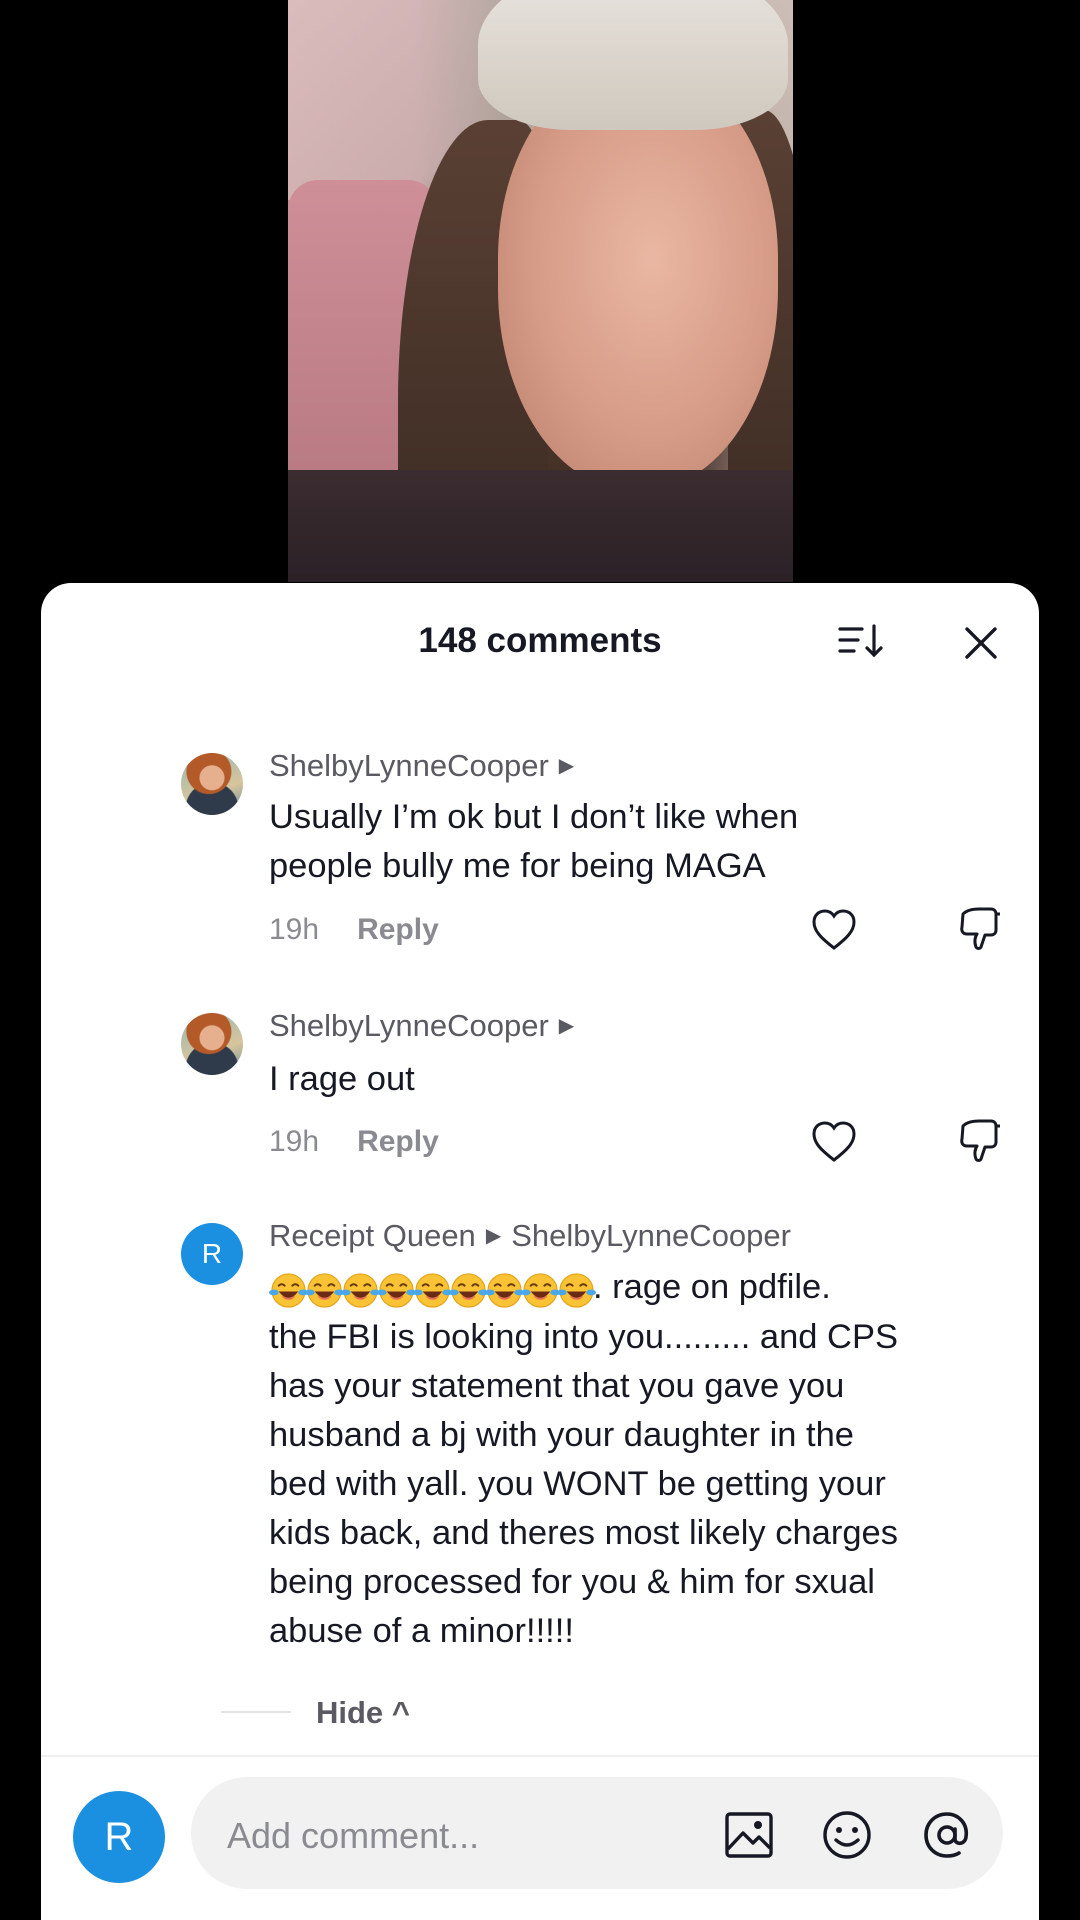 The height and width of the screenshot is (1920, 1080). What do you see at coordinates (749, 1835) in the screenshot?
I see `image-icon` at bounding box center [749, 1835].